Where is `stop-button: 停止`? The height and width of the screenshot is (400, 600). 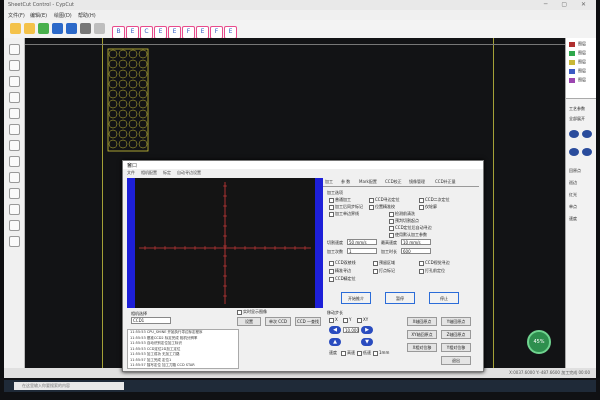
stop-button: 停止 is located at coordinates (444, 298).